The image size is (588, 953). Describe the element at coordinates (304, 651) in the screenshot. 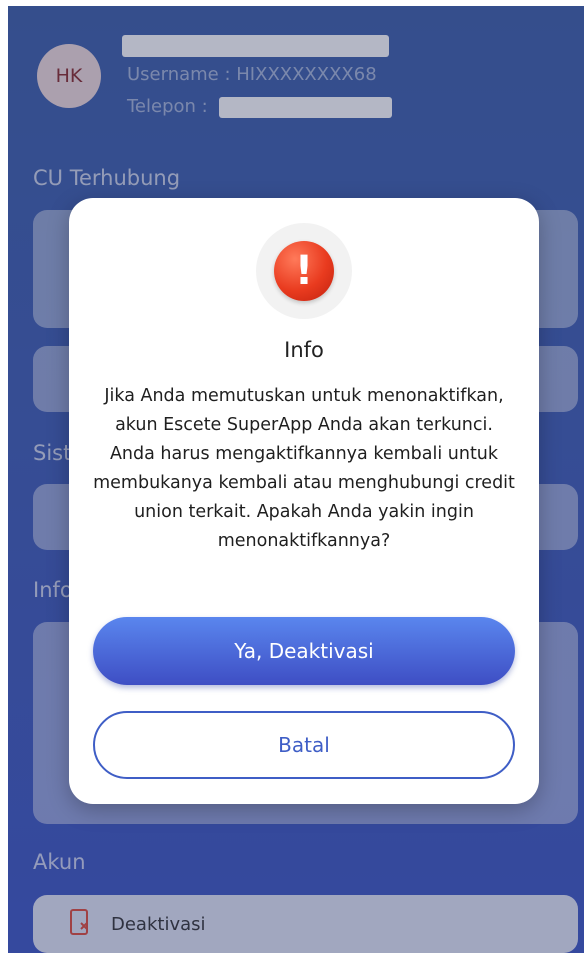

I see `confirm-deactivate-button: Ya, Deaktivasi` at that location.